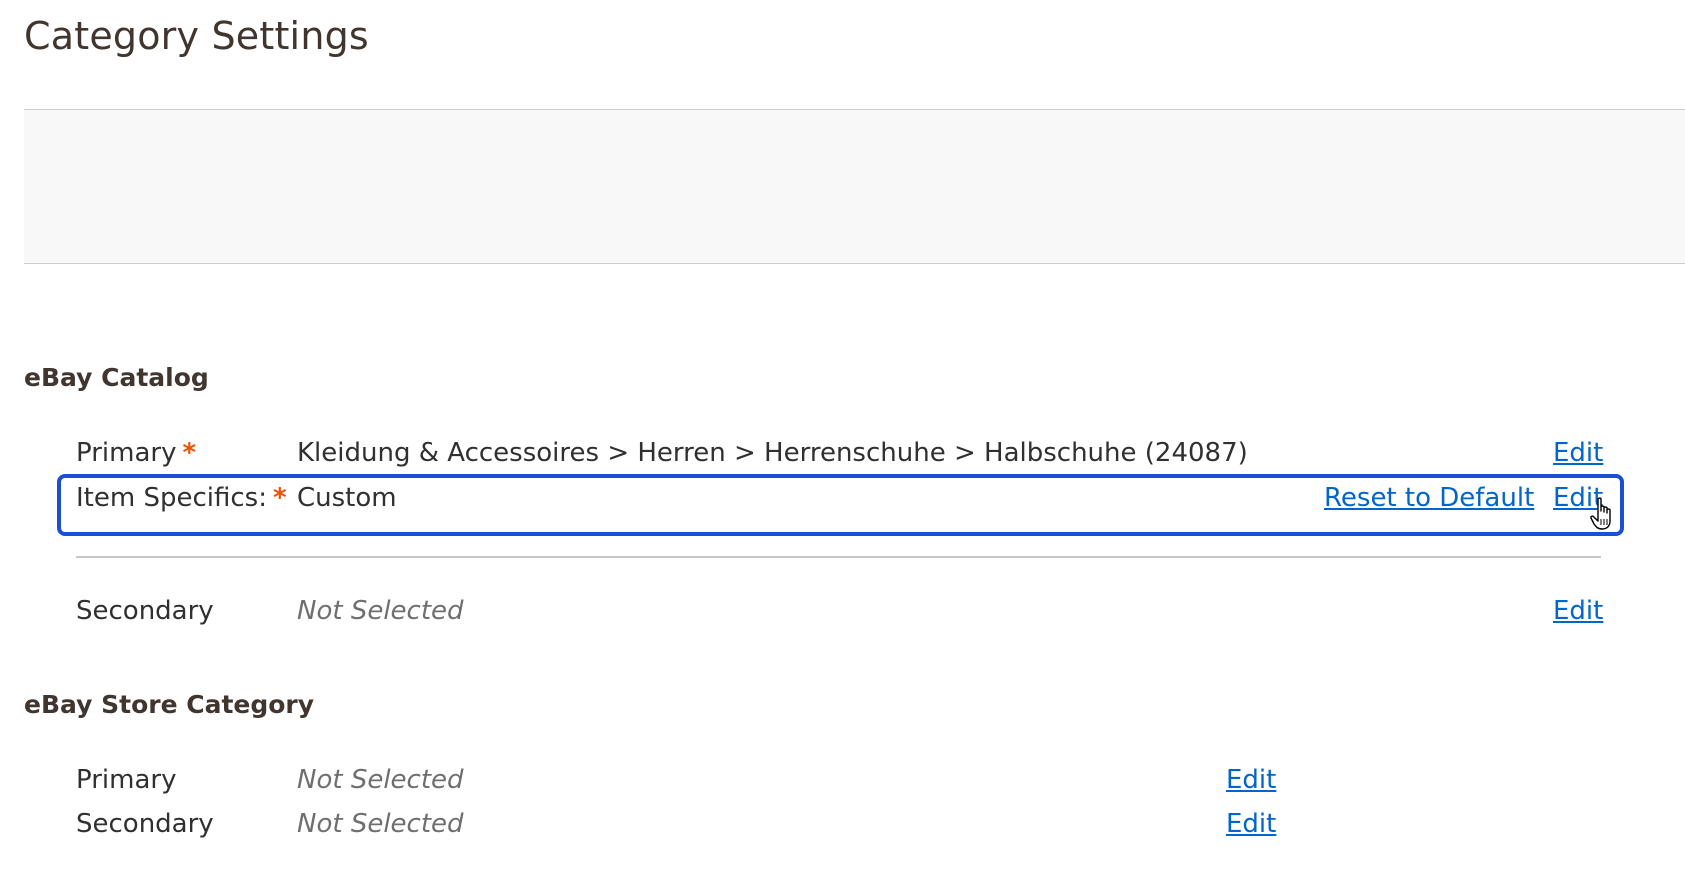 The height and width of the screenshot is (881, 1685). Describe the element at coordinates (1429, 498) in the screenshot. I see `reset-to-default-link: Reset to Default` at that location.